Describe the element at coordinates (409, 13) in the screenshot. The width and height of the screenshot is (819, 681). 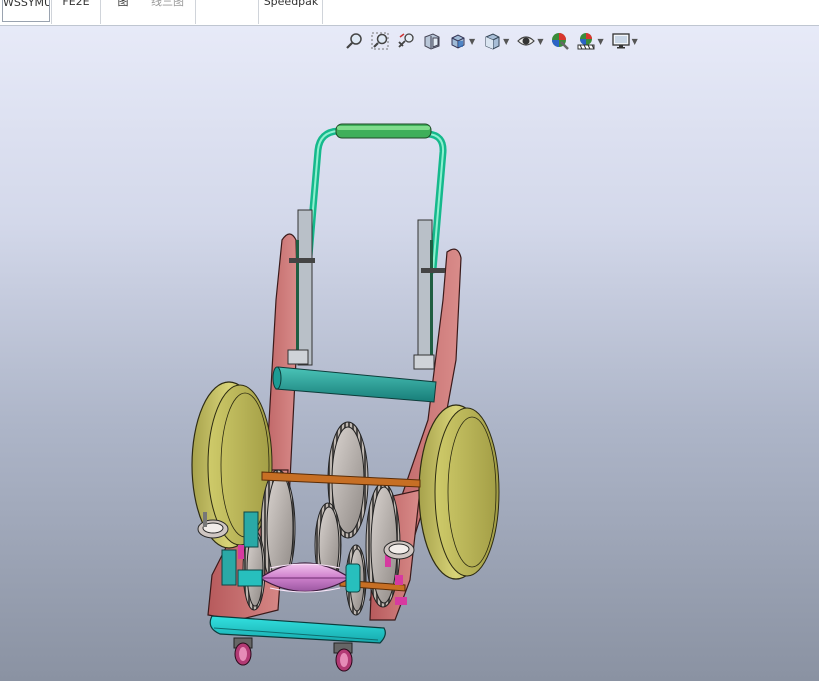
I see `command-tab-strip: WSSYMU FE2E 图 线三图 Speedpak` at that location.